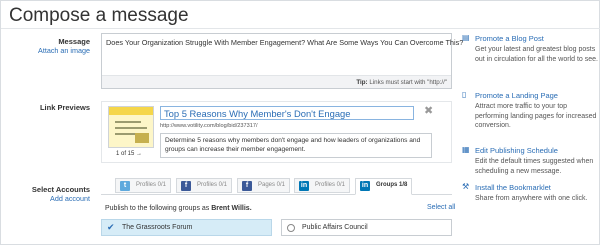 Image resolution: width=600 pixels, height=245 pixels. I want to click on group-option-public-affairs-council: Public Affairs Council, so click(366, 227).